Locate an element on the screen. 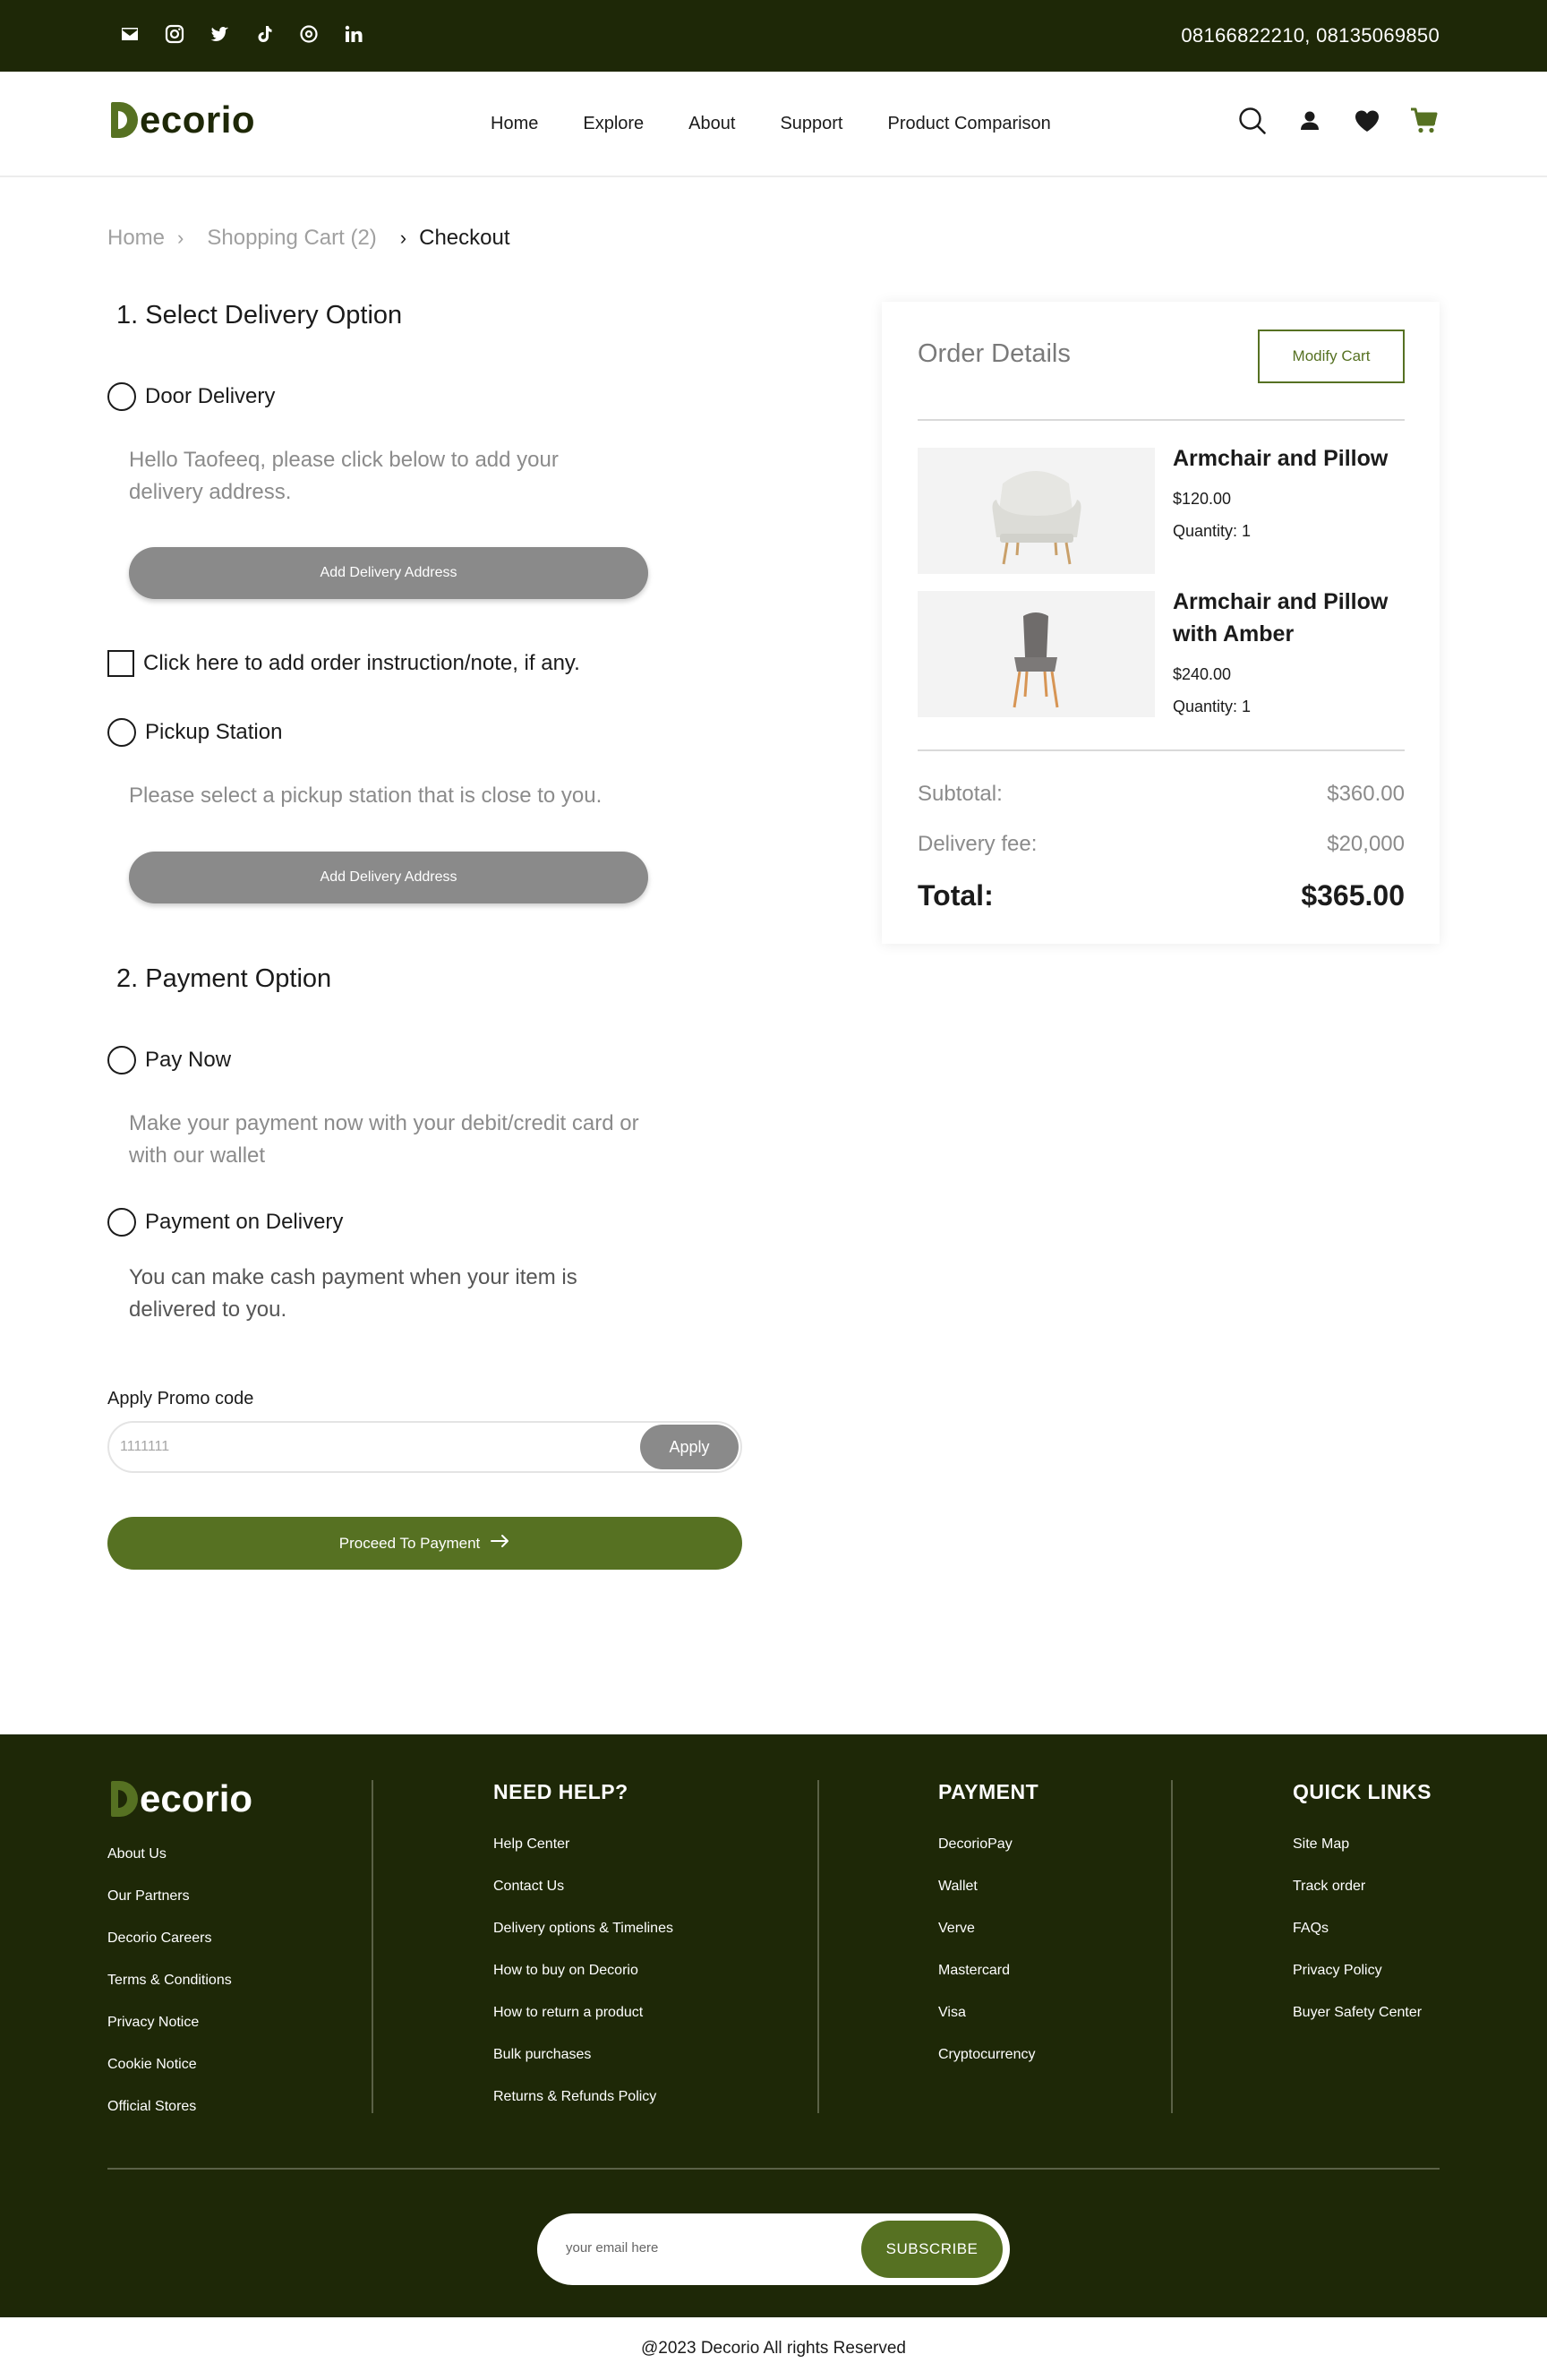  footer-link: Official Stores is located at coordinates (169, 2120).